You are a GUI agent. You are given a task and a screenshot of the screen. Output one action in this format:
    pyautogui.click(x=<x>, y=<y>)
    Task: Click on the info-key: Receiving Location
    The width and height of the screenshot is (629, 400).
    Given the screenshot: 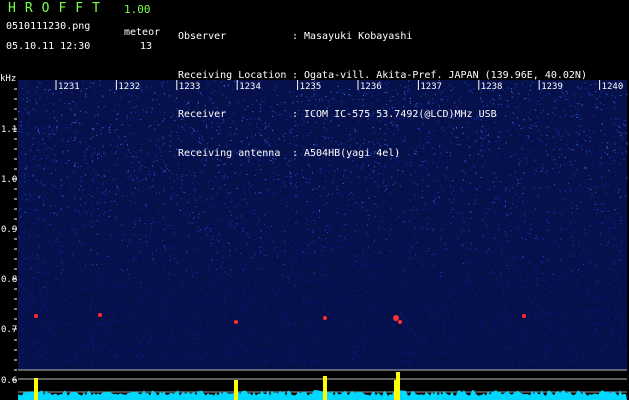 What is the action you would take?
    pyautogui.click(x=232, y=75)
    